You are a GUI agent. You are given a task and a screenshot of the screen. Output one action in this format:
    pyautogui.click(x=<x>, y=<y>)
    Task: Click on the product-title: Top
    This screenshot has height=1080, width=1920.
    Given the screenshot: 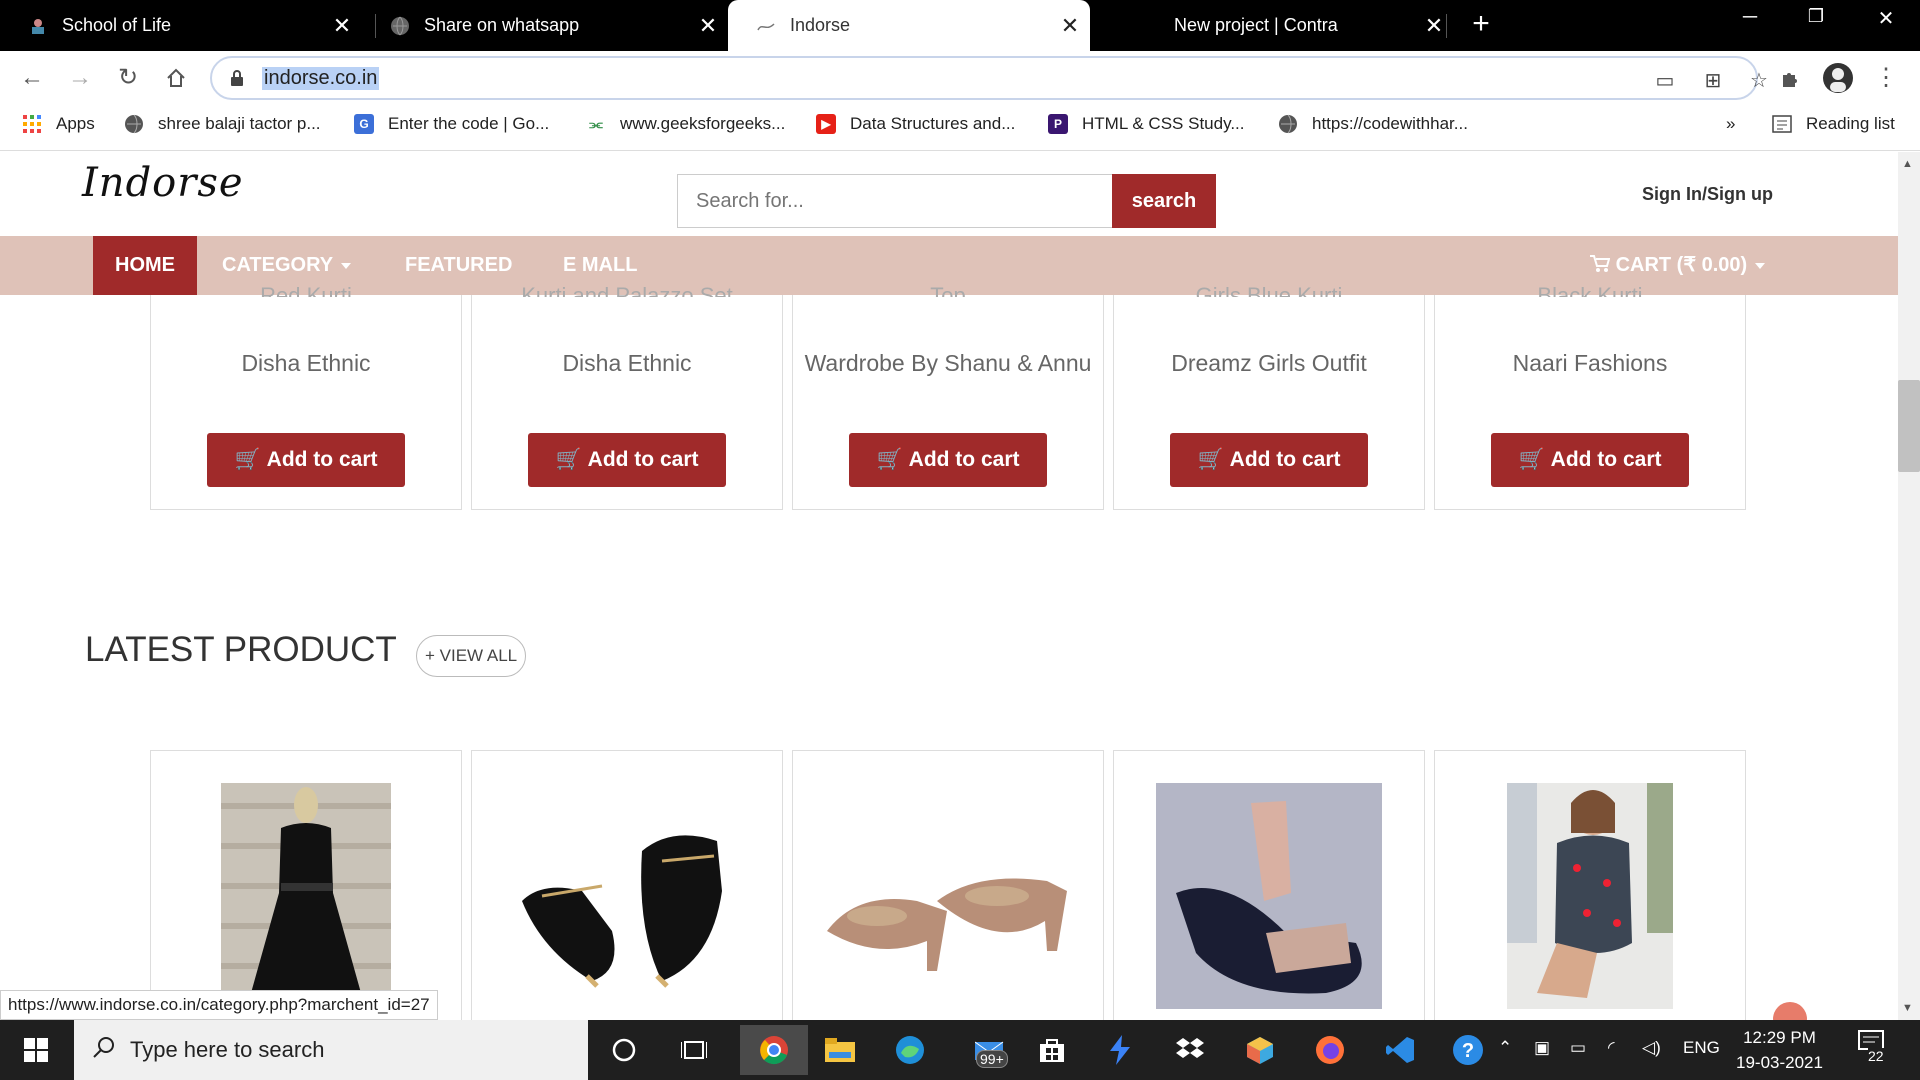 What is the action you would take?
    pyautogui.click(x=948, y=290)
    